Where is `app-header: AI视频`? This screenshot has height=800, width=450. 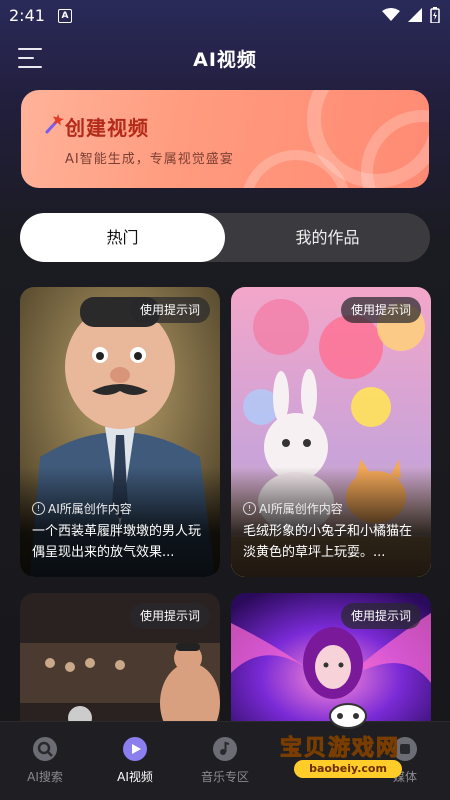 app-header: AI视频 is located at coordinates (225, 60).